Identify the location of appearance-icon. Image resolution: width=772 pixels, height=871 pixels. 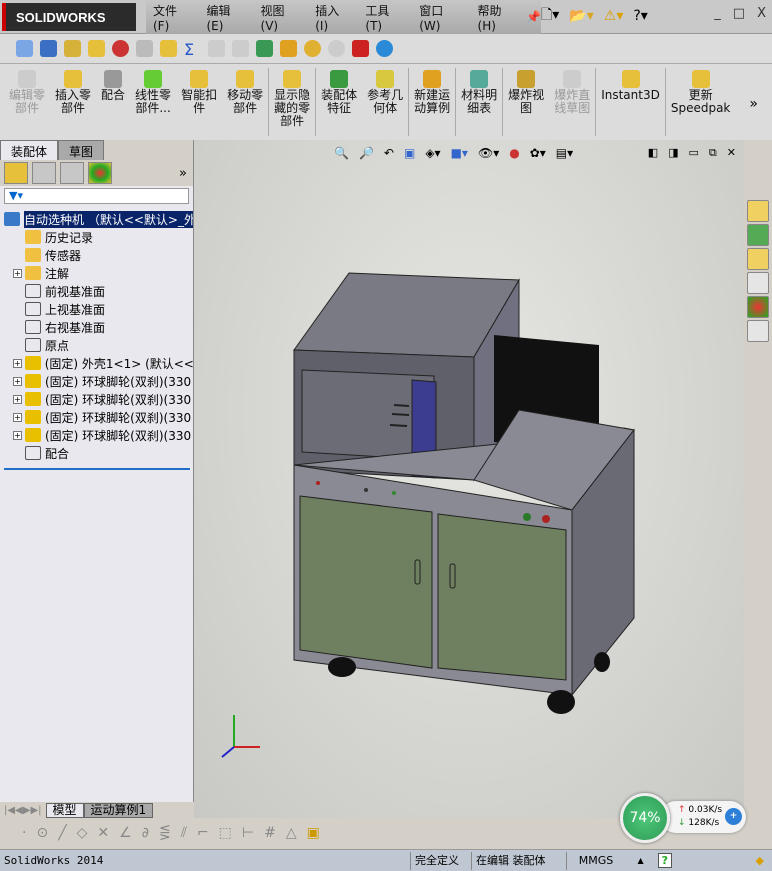
(360, 48).